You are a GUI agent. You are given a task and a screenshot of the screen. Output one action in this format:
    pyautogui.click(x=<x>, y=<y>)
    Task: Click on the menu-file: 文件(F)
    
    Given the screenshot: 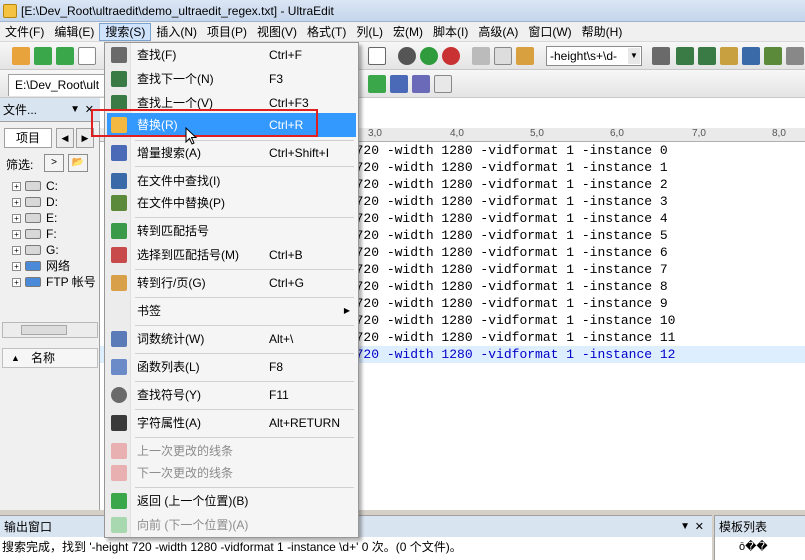 What is the action you would take?
    pyautogui.click(x=24, y=32)
    